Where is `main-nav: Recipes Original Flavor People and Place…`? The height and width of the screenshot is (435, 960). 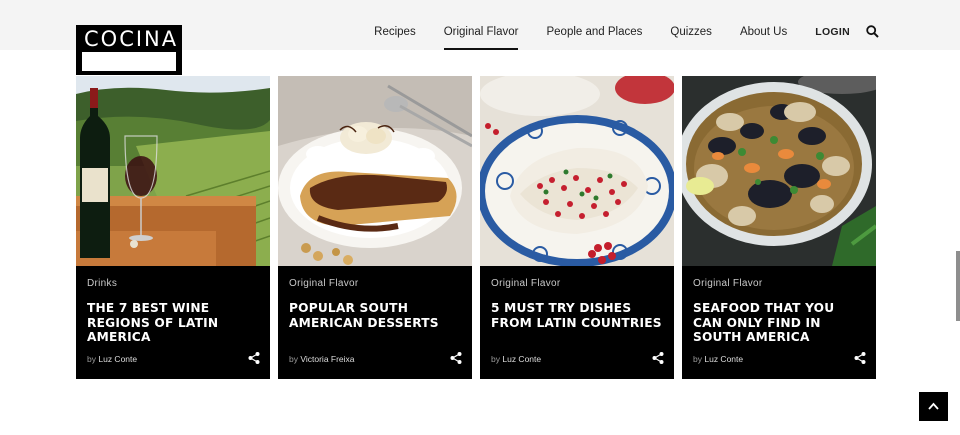 main-nav: Recipes Original Flavor People and Place… is located at coordinates (613, 25).